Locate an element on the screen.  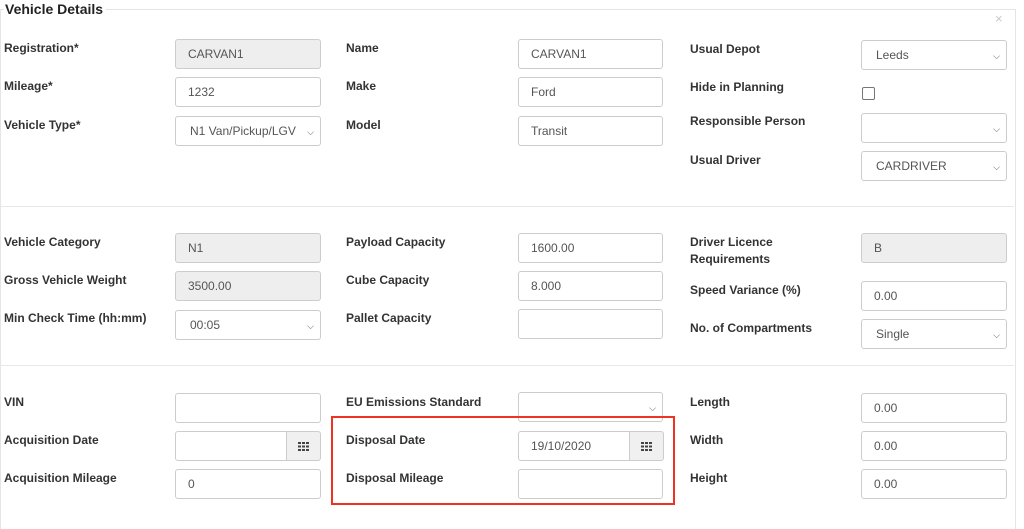
acquisition-date-calendar-button is located at coordinates (303, 446).